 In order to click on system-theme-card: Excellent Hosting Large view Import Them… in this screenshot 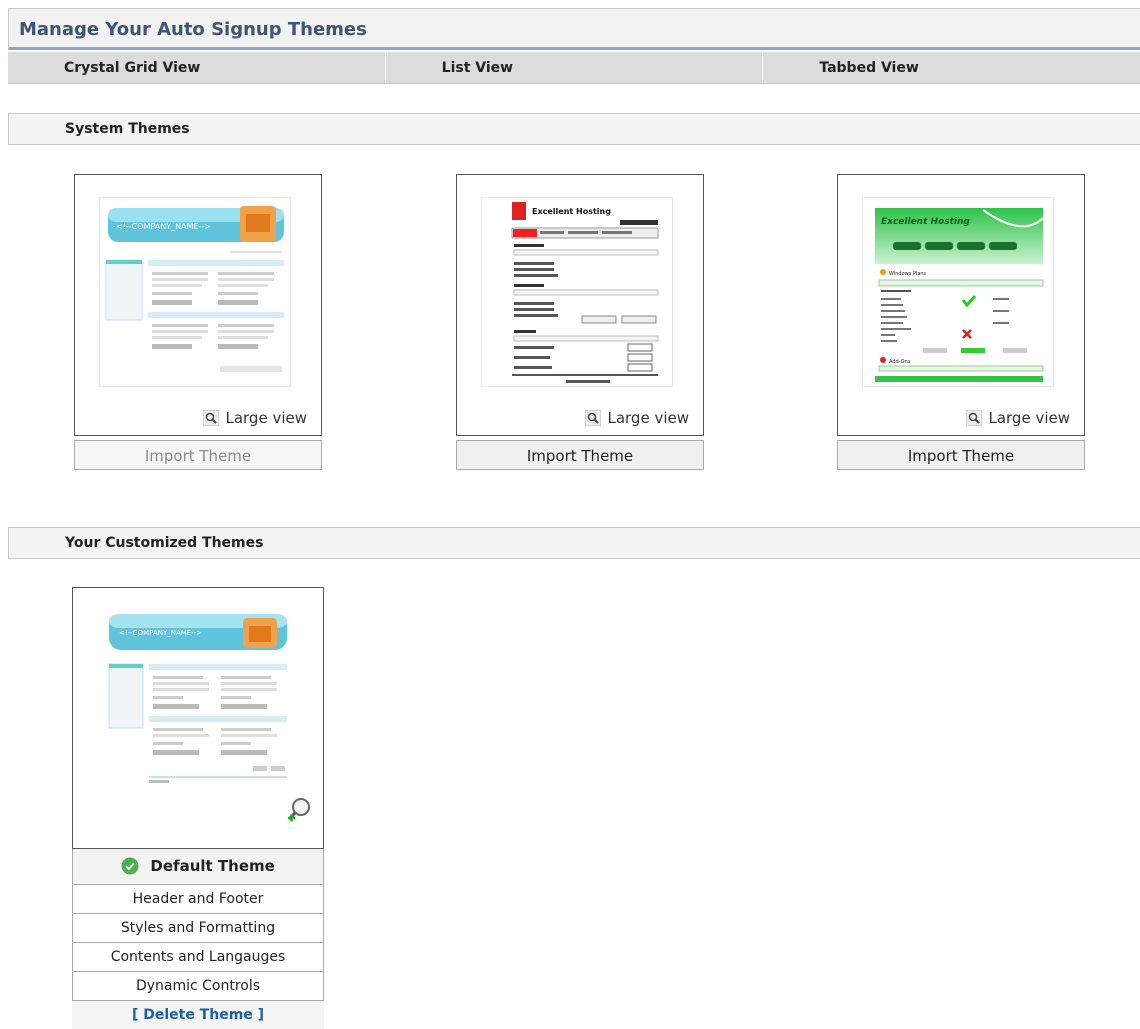, I will do `click(580, 322)`.